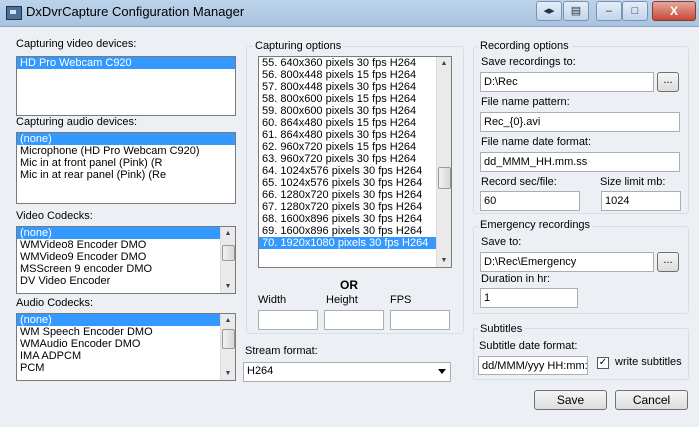 This screenshot has height=427, width=699. I want to click on list-item: 56. 800x448 pixels 15 fps H264, so click(355, 75).